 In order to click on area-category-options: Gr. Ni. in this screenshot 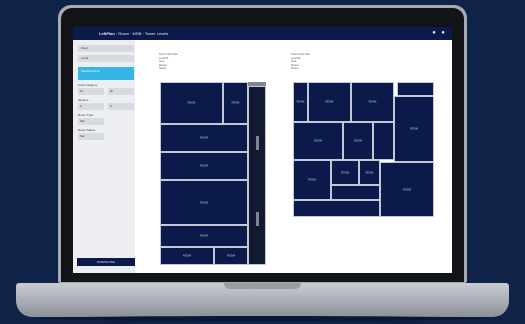, I will do `click(106, 91)`.